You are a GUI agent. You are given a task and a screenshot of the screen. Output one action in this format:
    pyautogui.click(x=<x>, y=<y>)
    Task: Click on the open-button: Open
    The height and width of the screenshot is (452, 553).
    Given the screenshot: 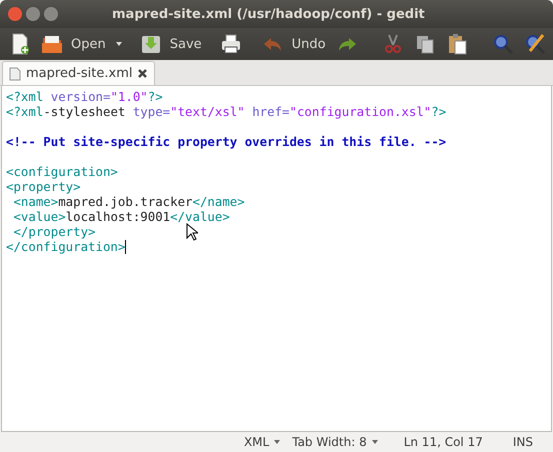 What is the action you would take?
    pyautogui.click(x=73, y=44)
    